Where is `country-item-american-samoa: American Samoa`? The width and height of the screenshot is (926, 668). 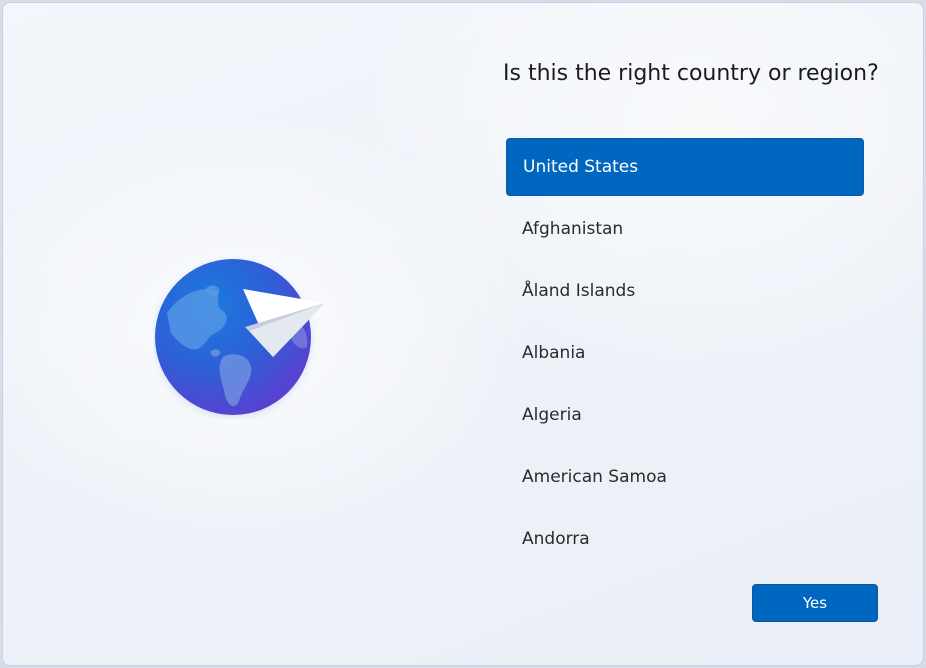
country-item-american-samoa: American Samoa is located at coordinates (685, 477).